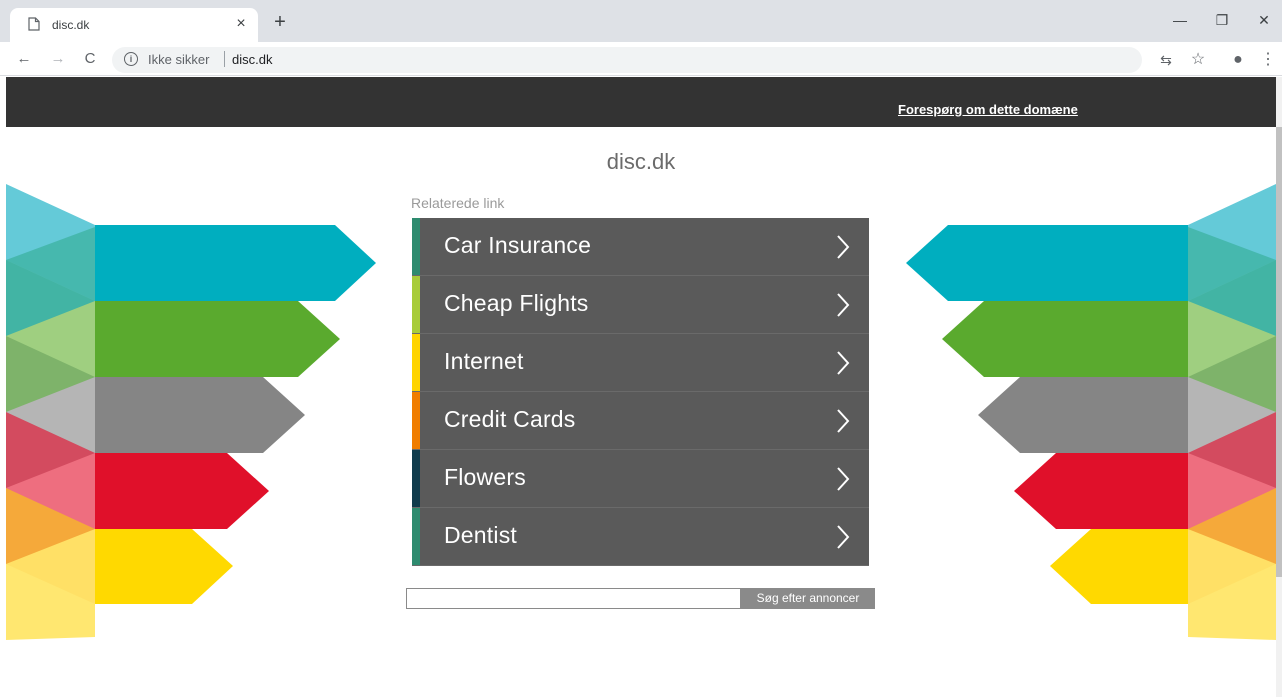 The height and width of the screenshot is (697, 1282). Describe the element at coordinates (640, 305) in the screenshot. I see `related-link: Cheap Flights` at that location.